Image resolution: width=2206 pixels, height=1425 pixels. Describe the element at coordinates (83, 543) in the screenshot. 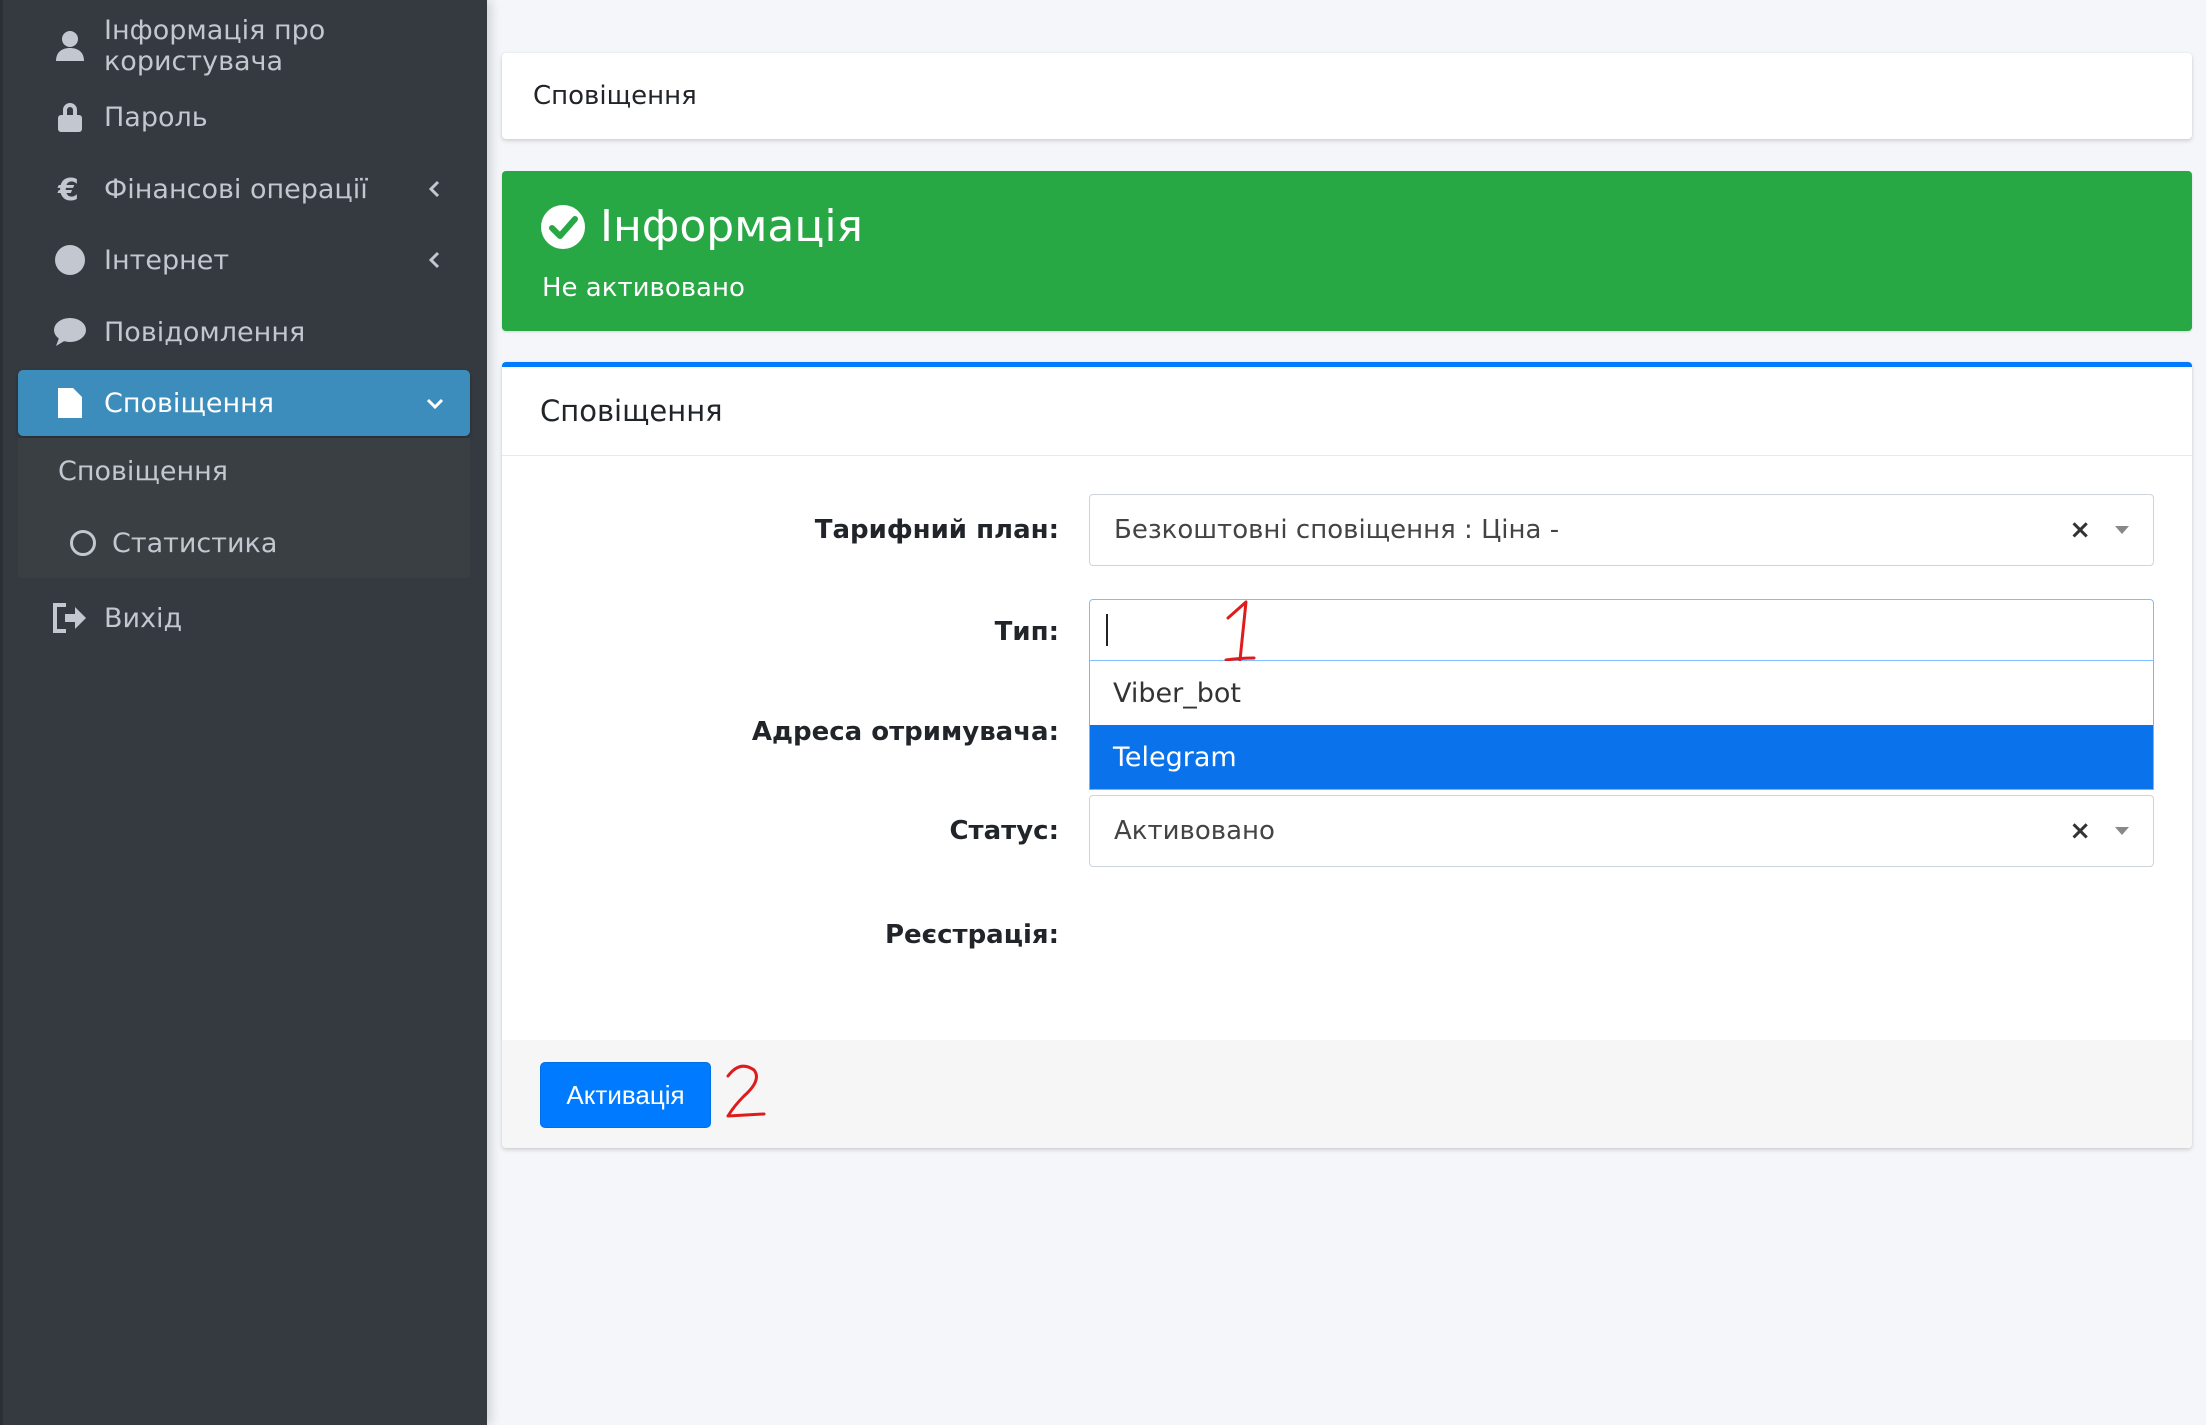

I see `circle-outline-icon` at that location.